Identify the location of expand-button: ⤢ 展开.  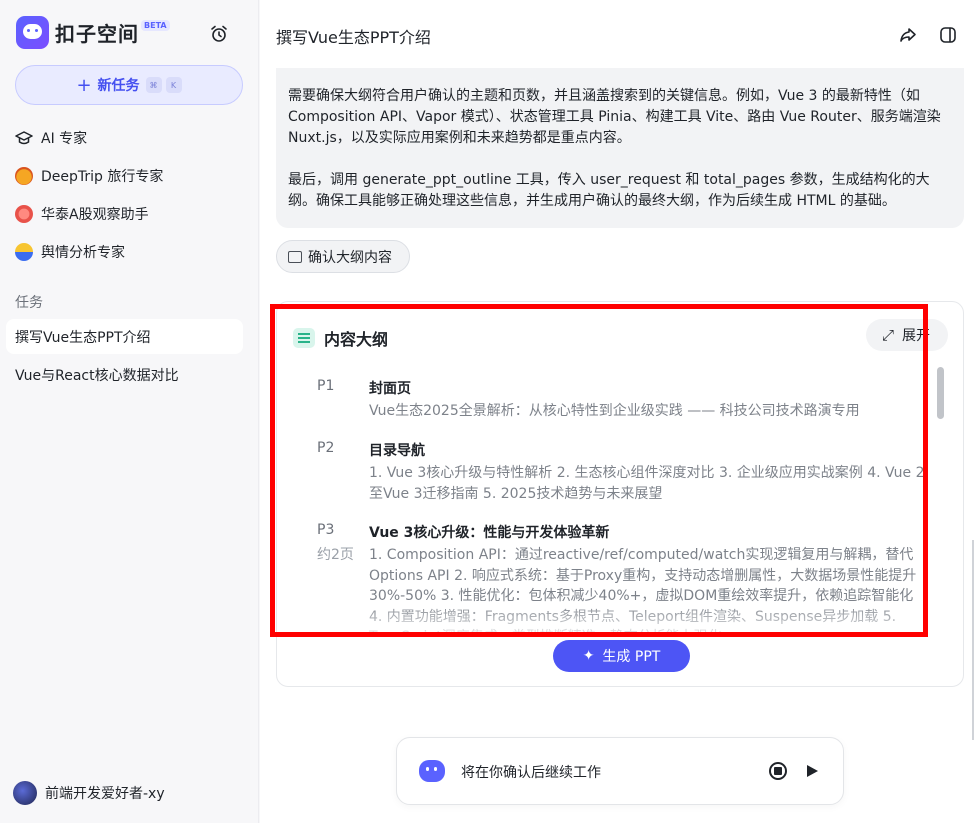
(907, 335).